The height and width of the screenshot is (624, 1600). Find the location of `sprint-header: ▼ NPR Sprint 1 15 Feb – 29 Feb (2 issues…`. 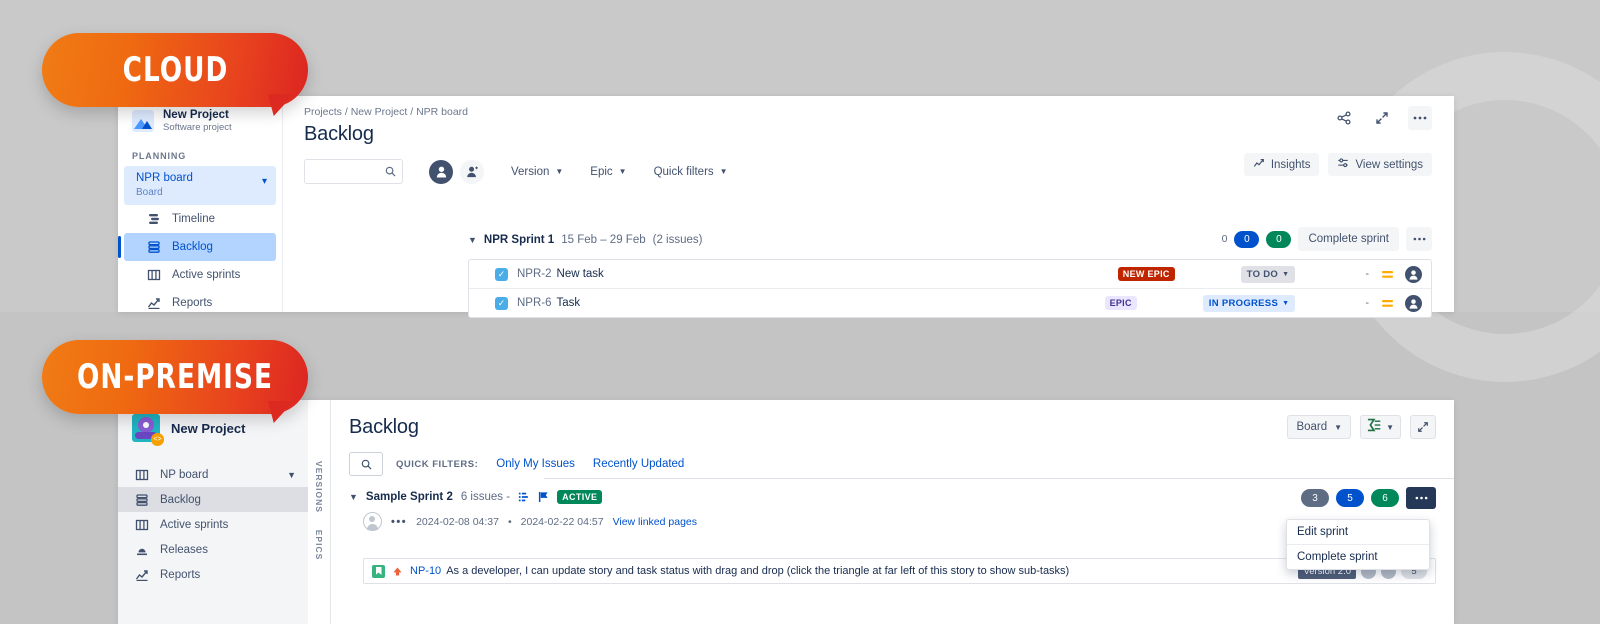

sprint-header: ▼ NPR Sprint 1 15 Feb – 29 Feb (2 issues… is located at coordinates (950, 240).